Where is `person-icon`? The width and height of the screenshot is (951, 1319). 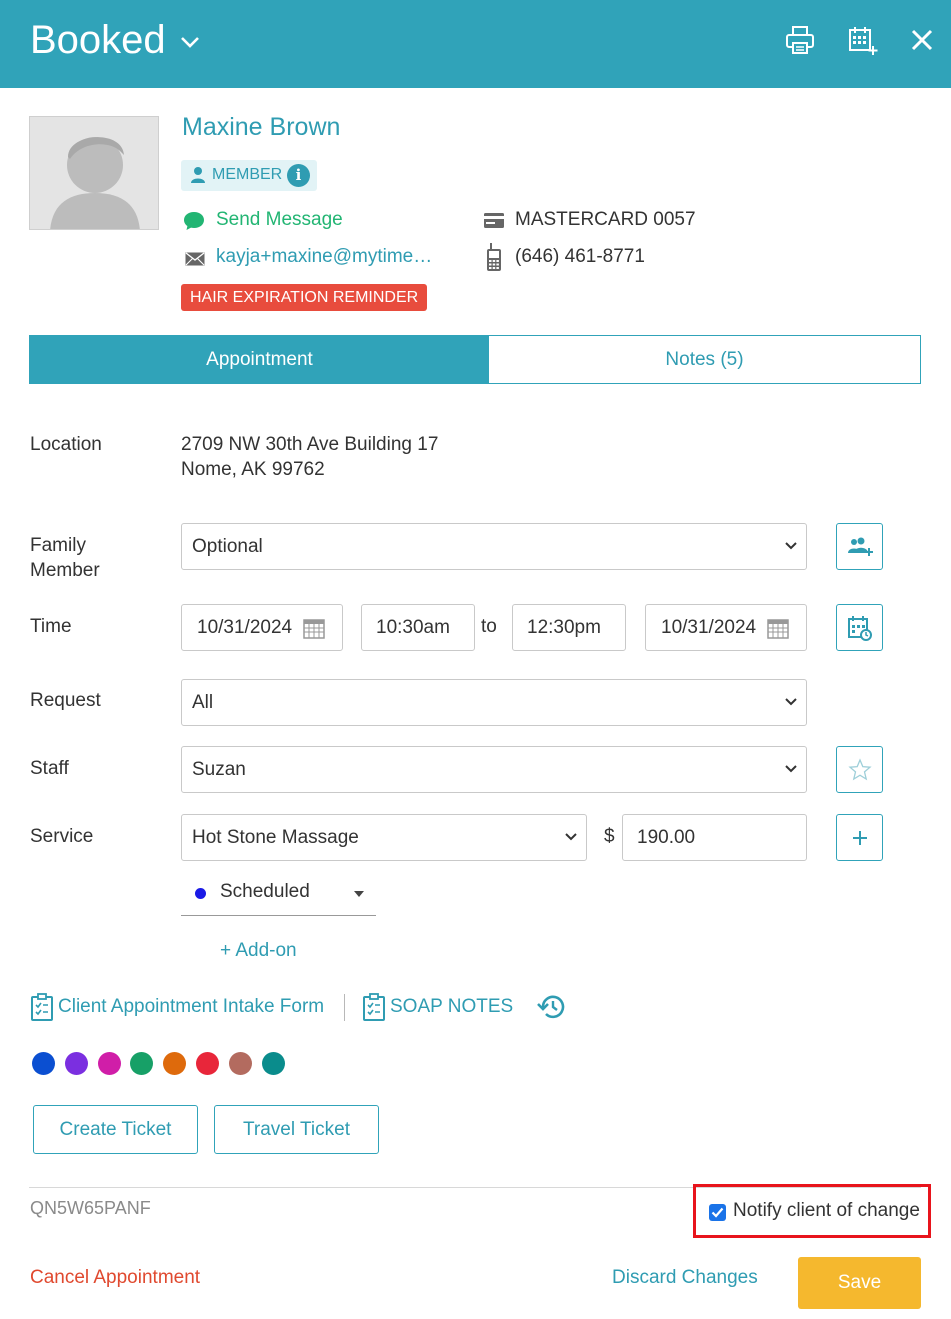 person-icon is located at coordinates (198, 175).